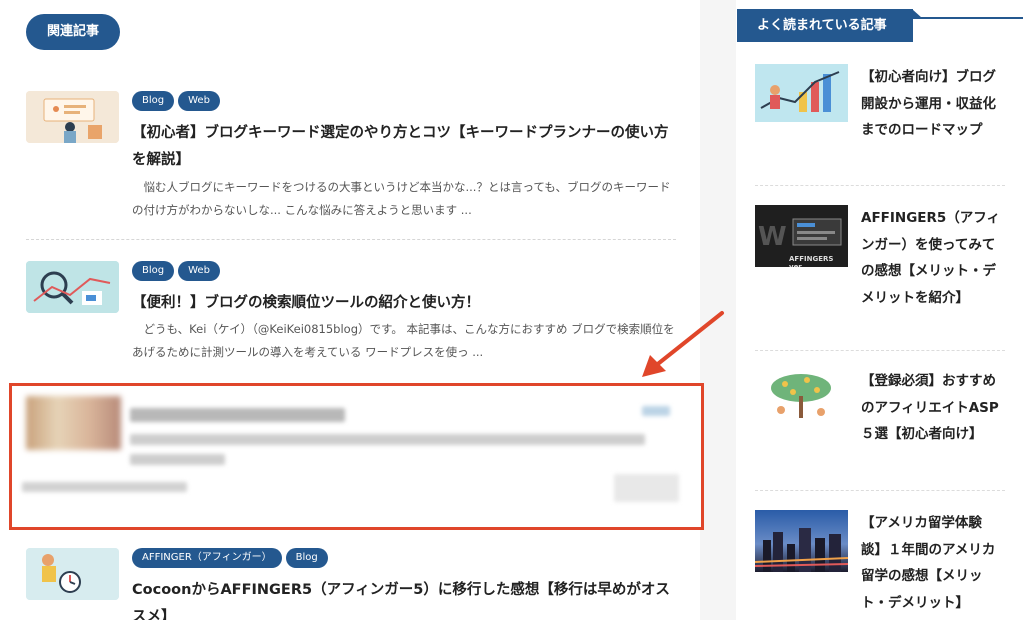 This screenshot has width=1024, height=620. I want to click on popular-article-thumbnail: W AFFINGERS ver, so click(801, 236).